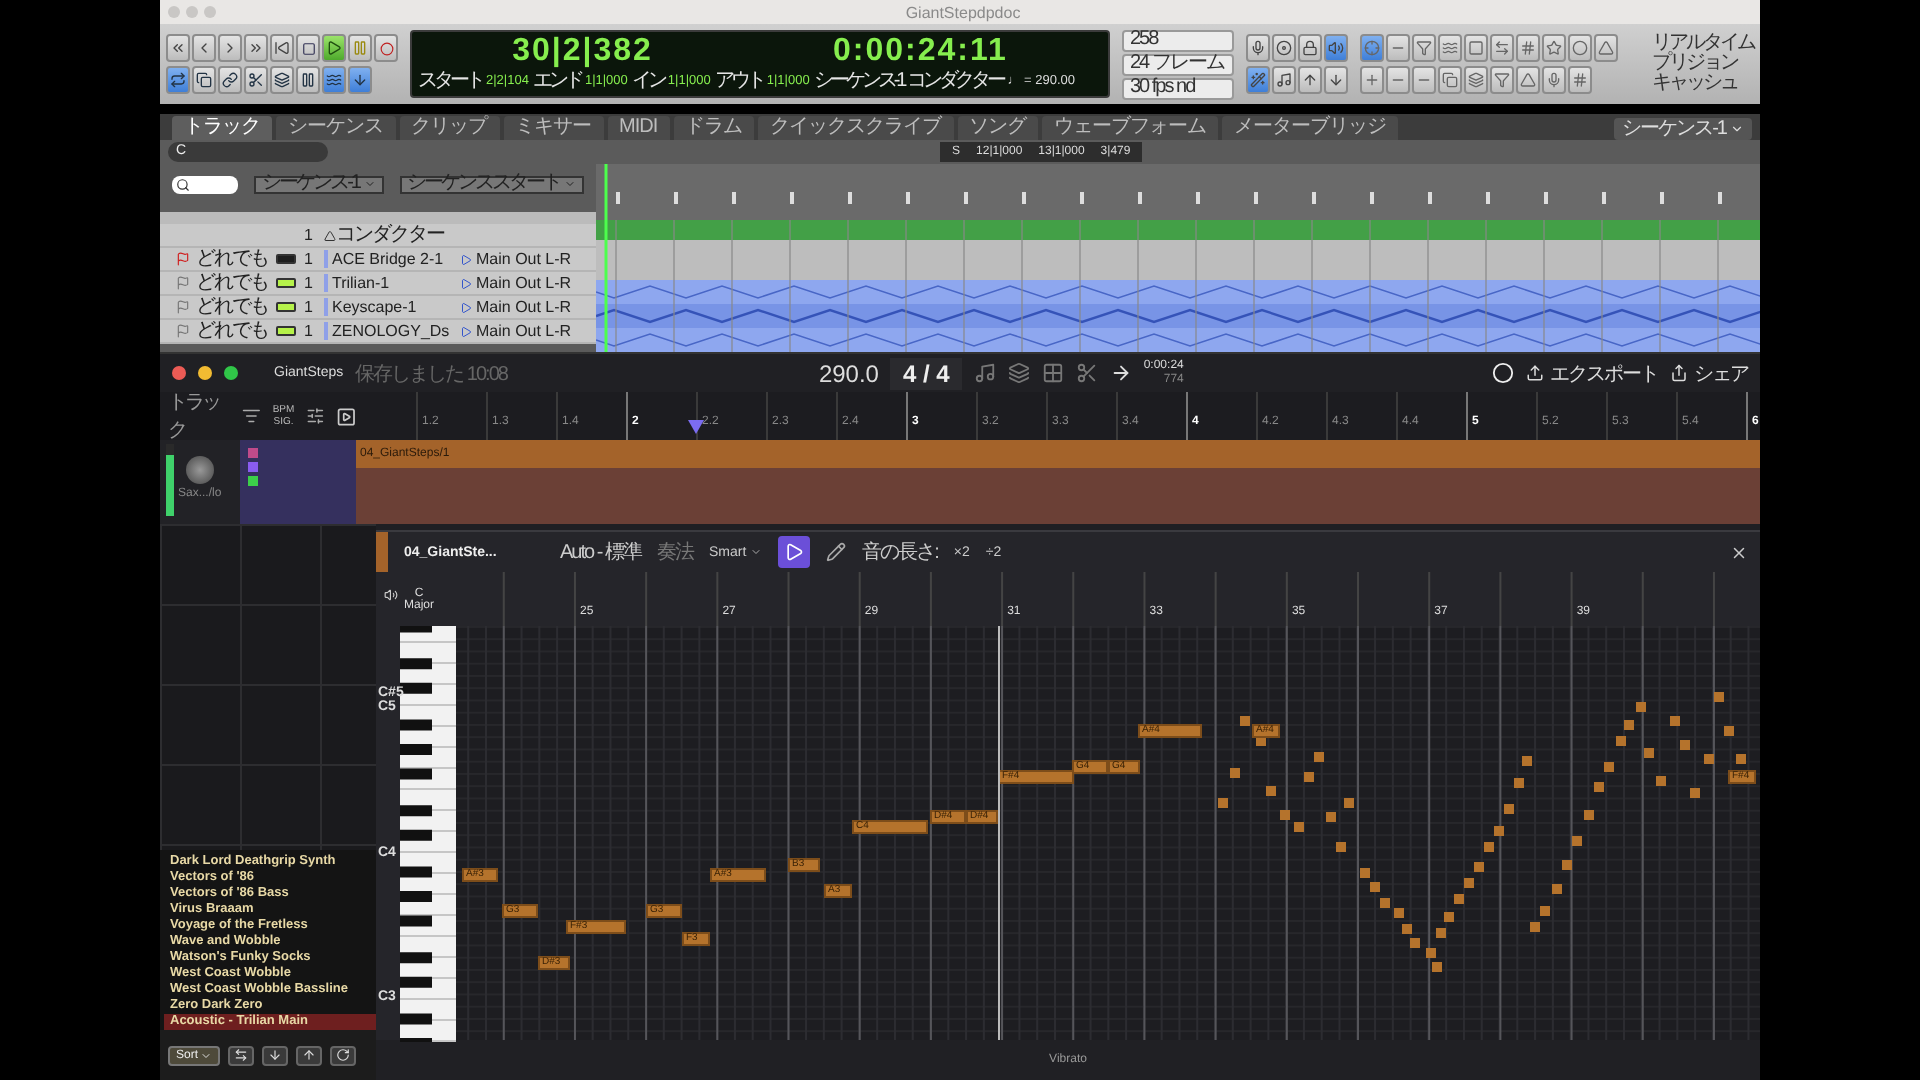  What do you see at coordinates (1086, 373) in the screenshot?
I see `scissors-icon` at bounding box center [1086, 373].